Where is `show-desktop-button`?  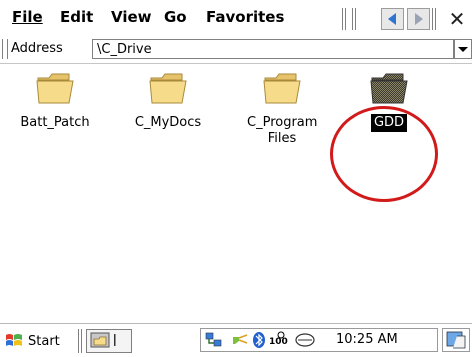
show-desktop-button is located at coordinates (456, 340).